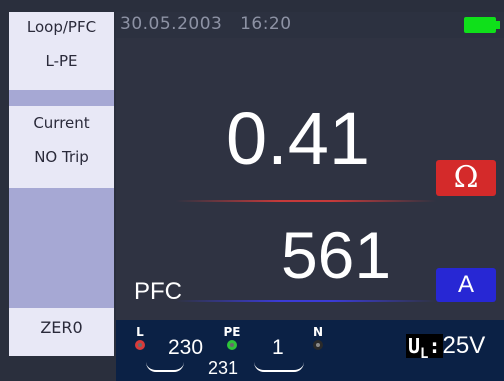 This screenshot has height=381, width=504. What do you see at coordinates (318, 332) in the screenshot?
I see `terminal-n-label: N` at bounding box center [318, 332].